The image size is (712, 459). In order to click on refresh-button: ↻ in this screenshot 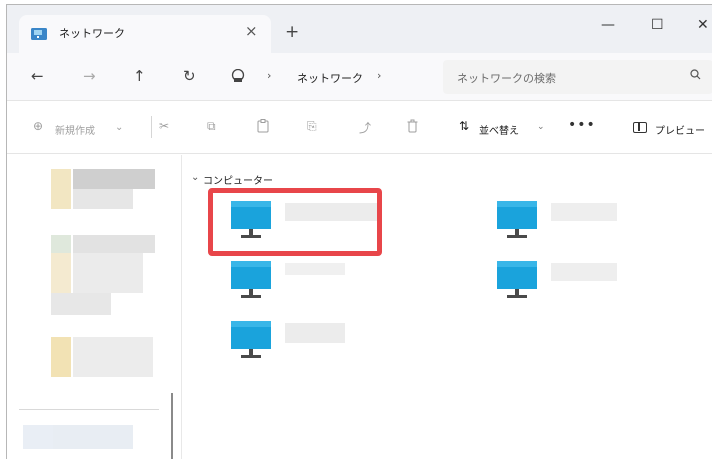, I will do `click(189, 76)`.